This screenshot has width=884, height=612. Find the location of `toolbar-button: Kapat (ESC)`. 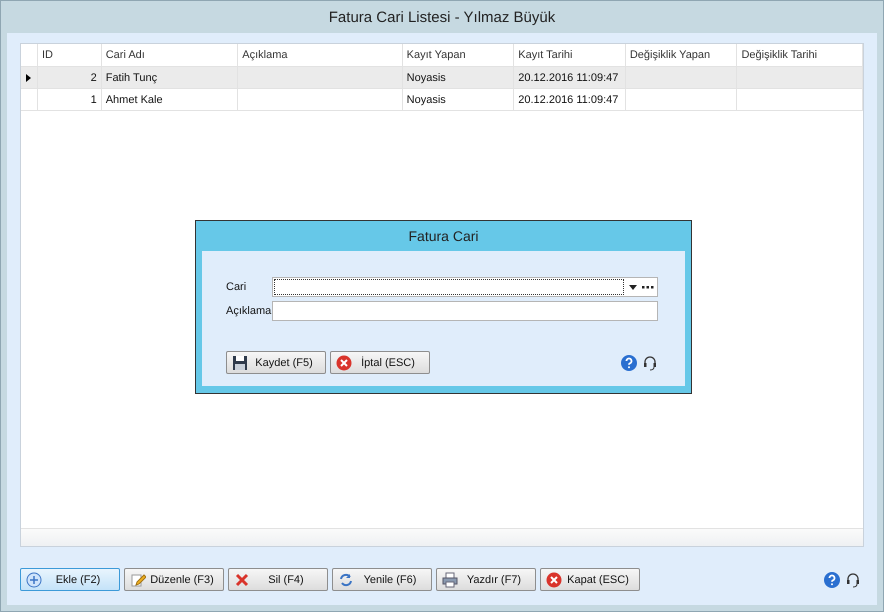

toolbar-button: Kapat (ESC) is located at coordinates (590, 579).